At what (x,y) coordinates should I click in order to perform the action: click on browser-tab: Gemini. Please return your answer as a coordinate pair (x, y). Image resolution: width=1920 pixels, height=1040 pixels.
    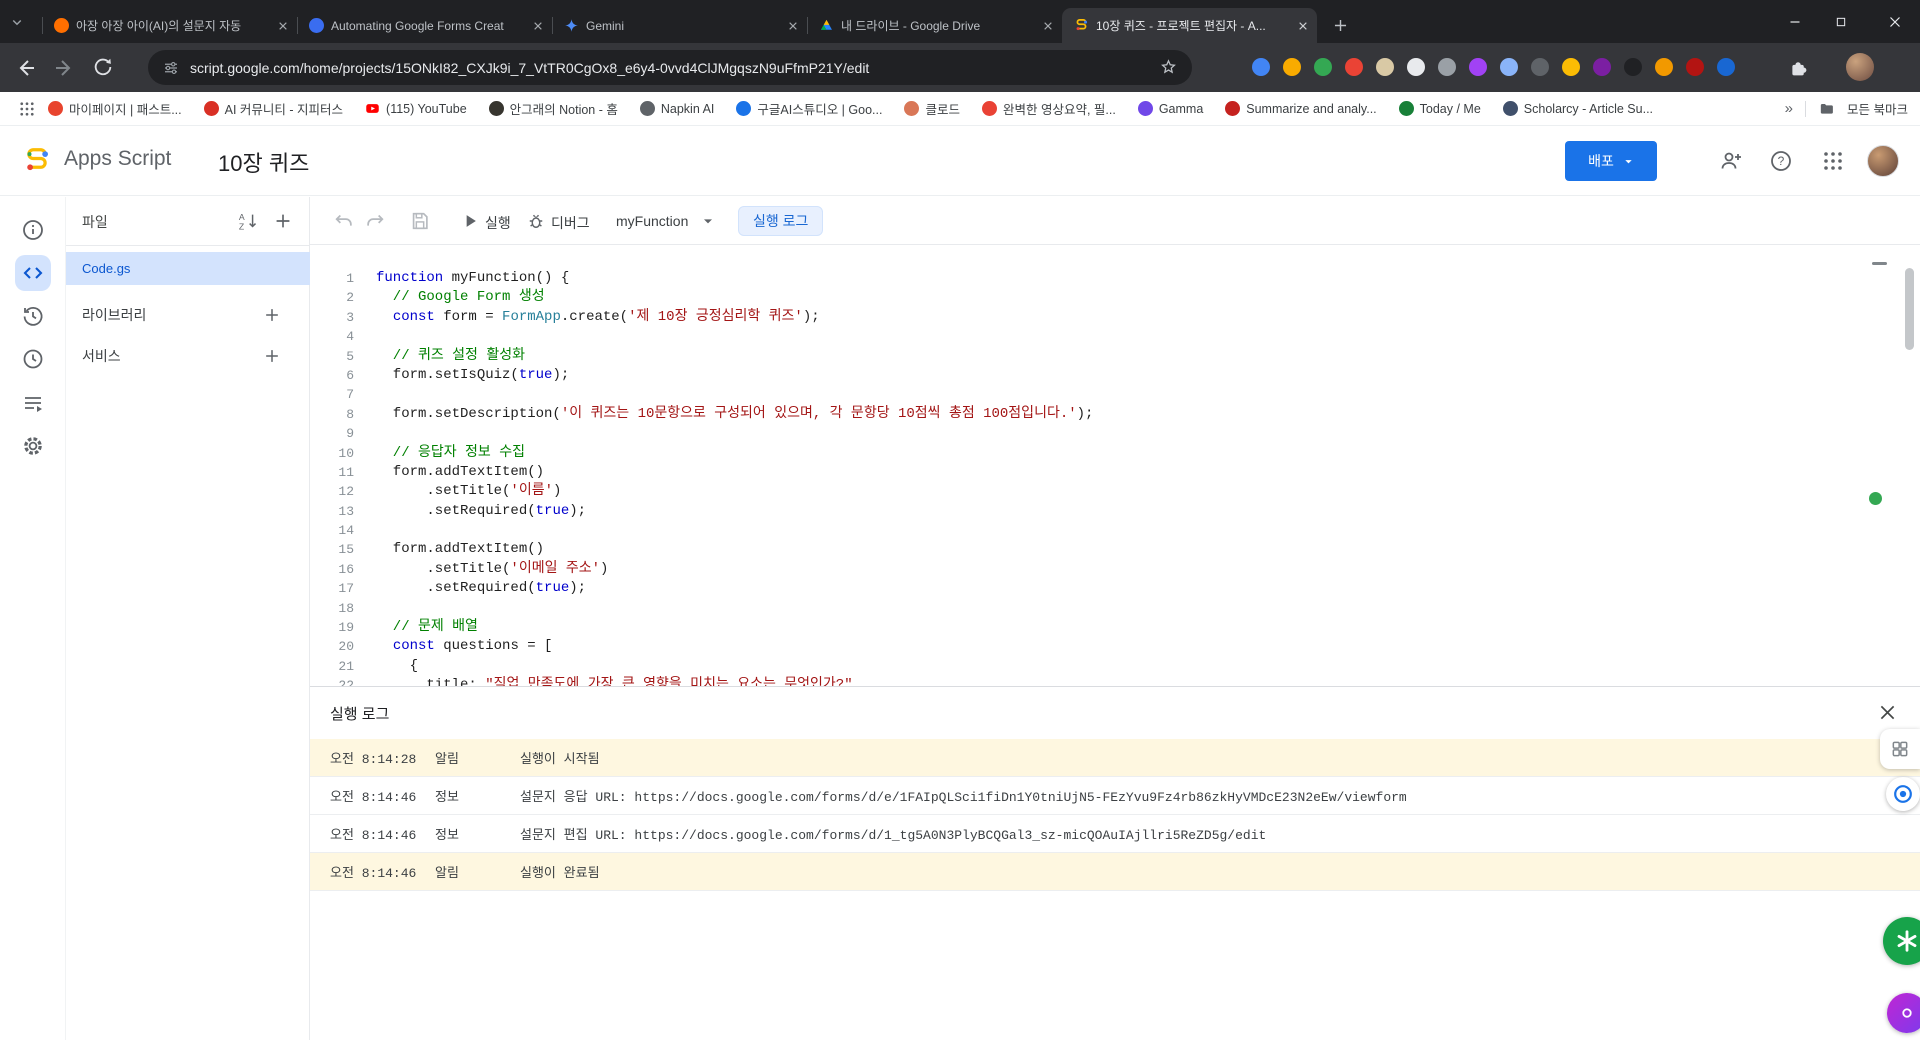
    Looking at the image, I should click on (679, 25).